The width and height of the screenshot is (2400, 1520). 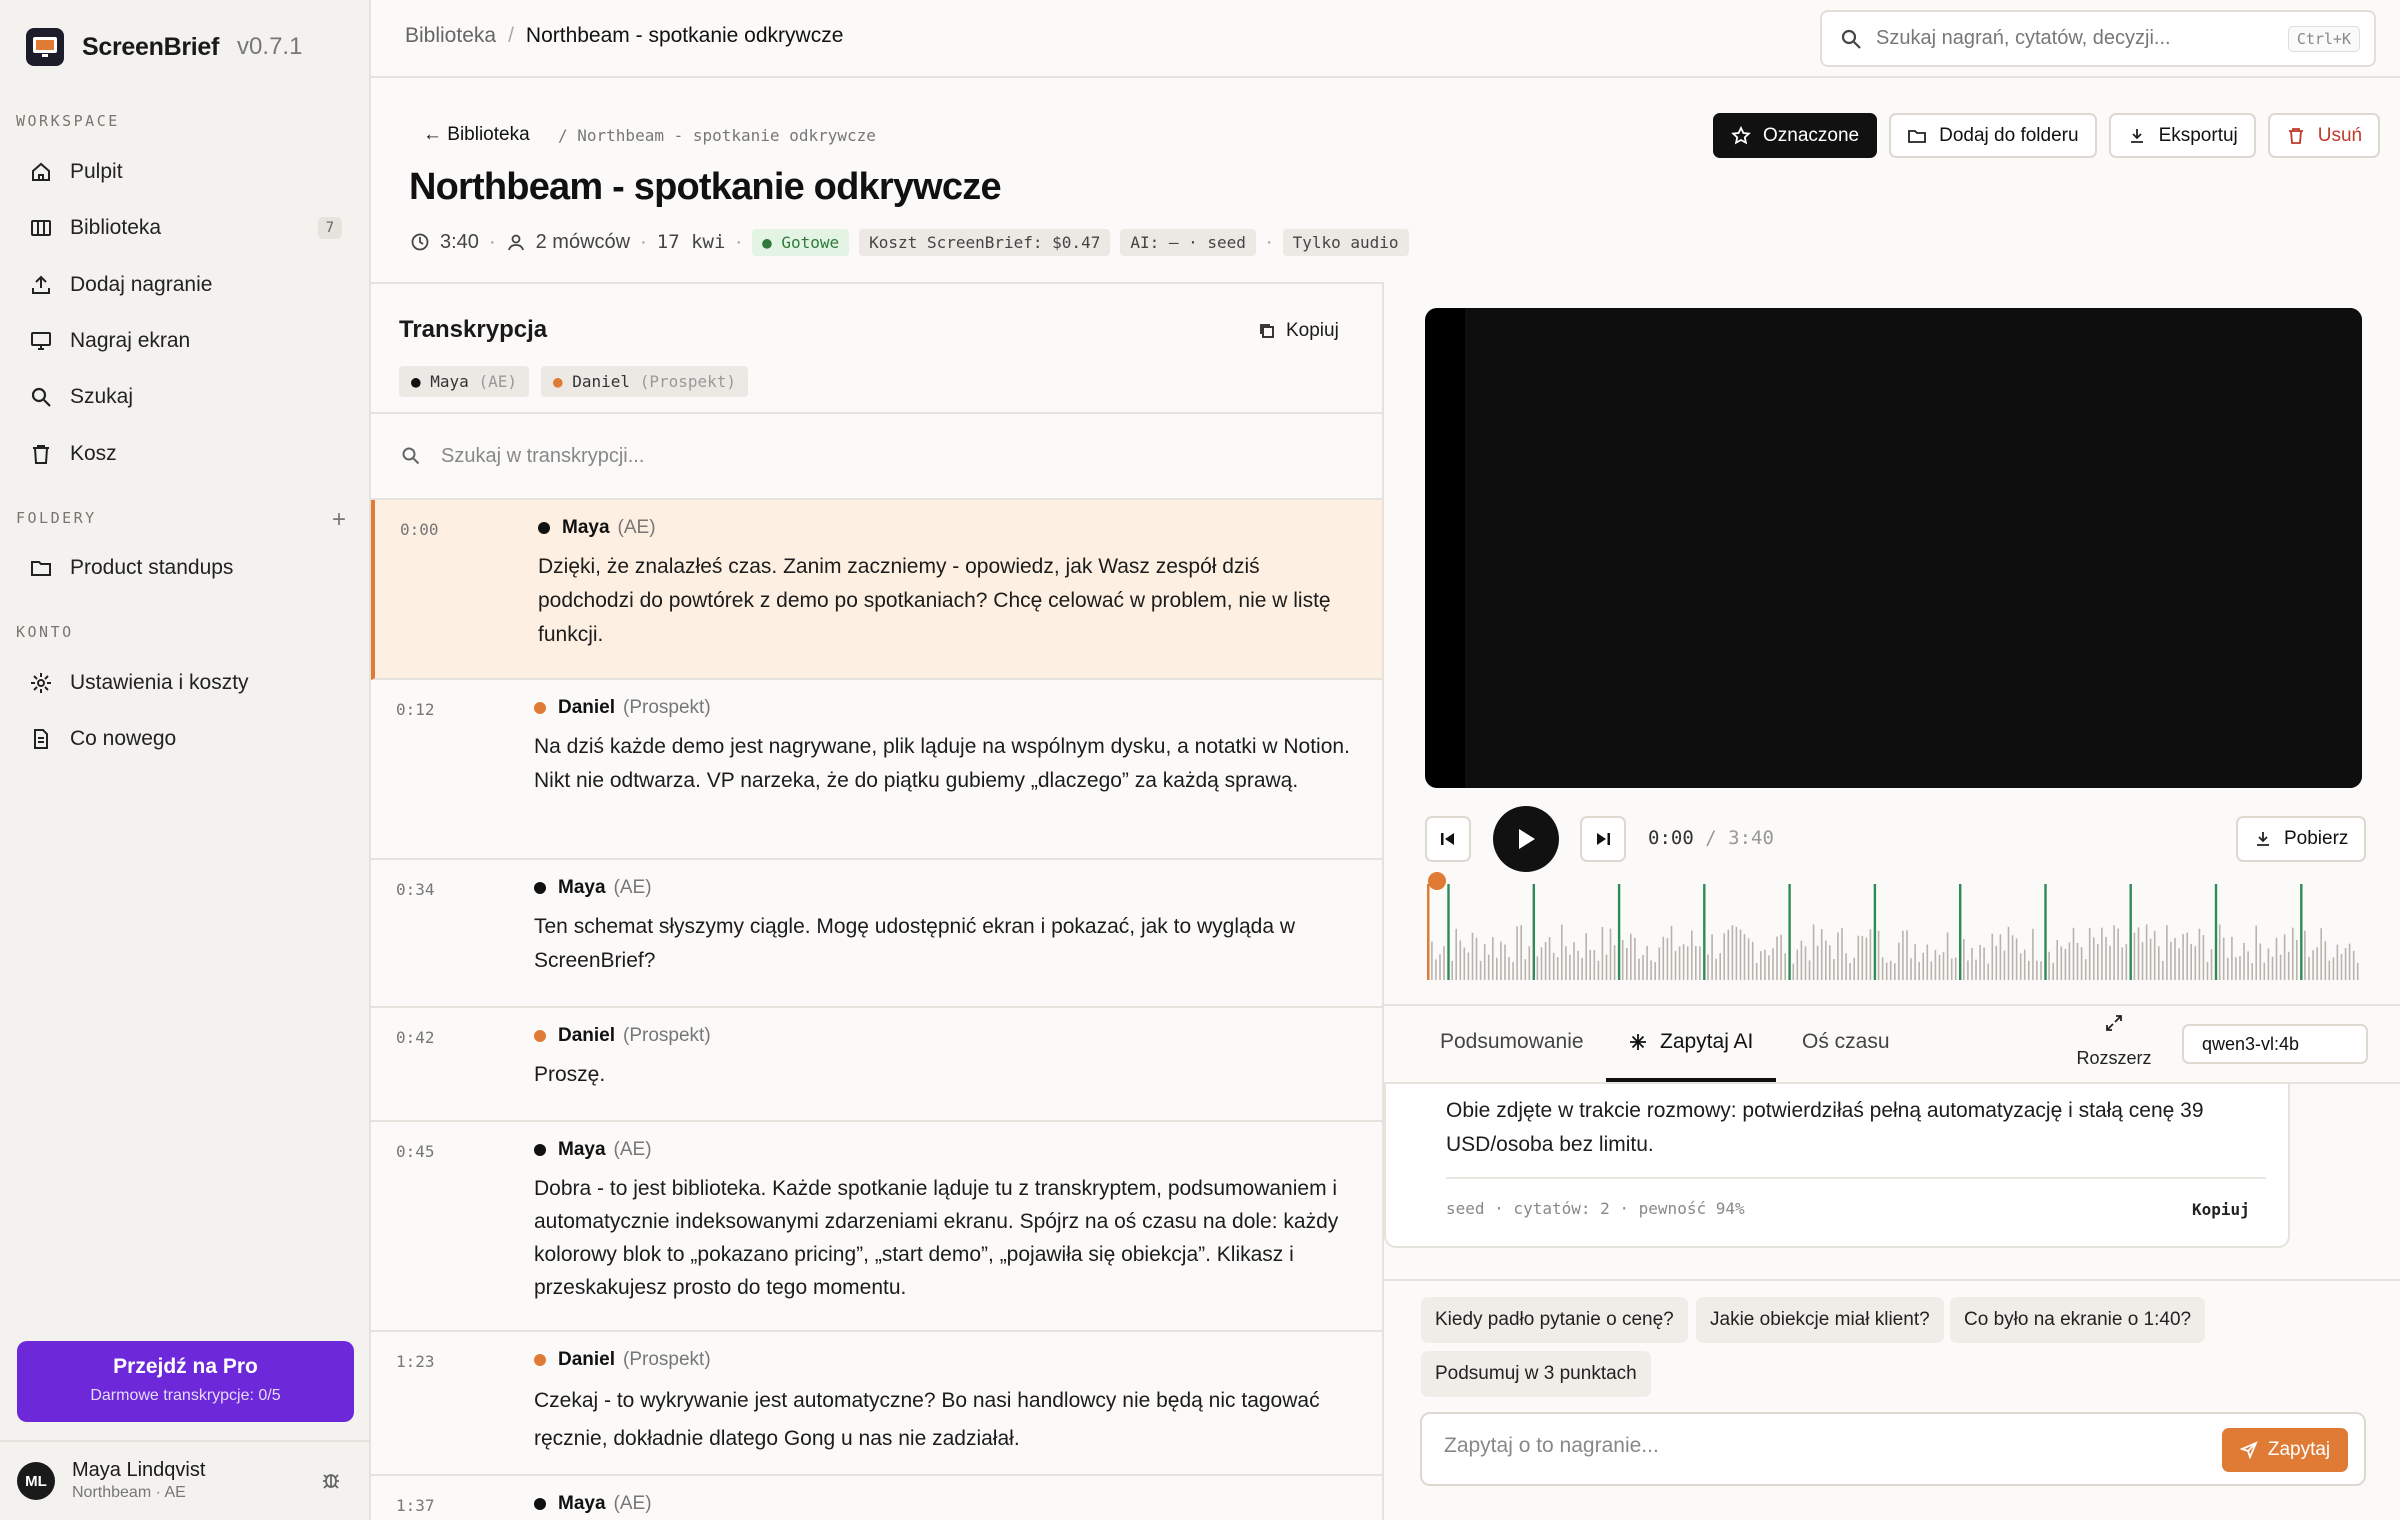 What do you see at coordinates (2061, 38) in the screenshot?
I see `global-search-input` at bounding box center [2061, 38].